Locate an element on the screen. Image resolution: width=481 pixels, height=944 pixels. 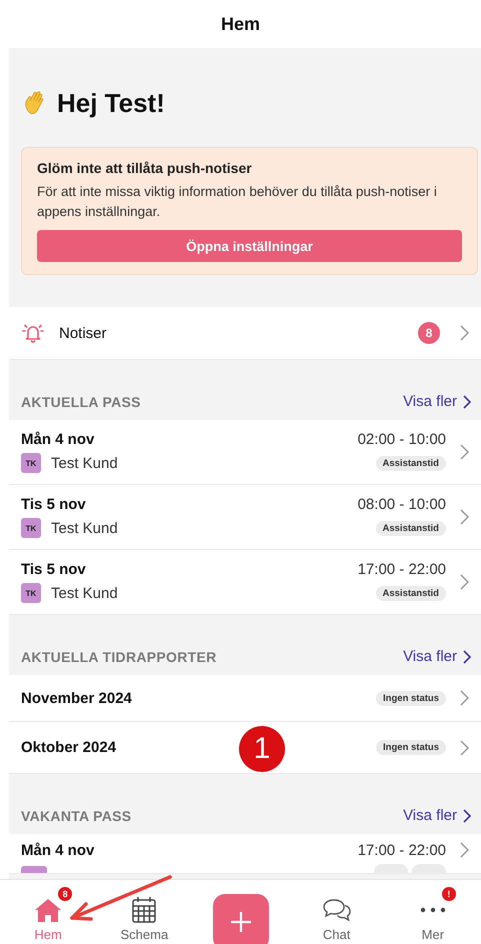
report-month: Oktober 2024 is located at coordinates (68, 747).